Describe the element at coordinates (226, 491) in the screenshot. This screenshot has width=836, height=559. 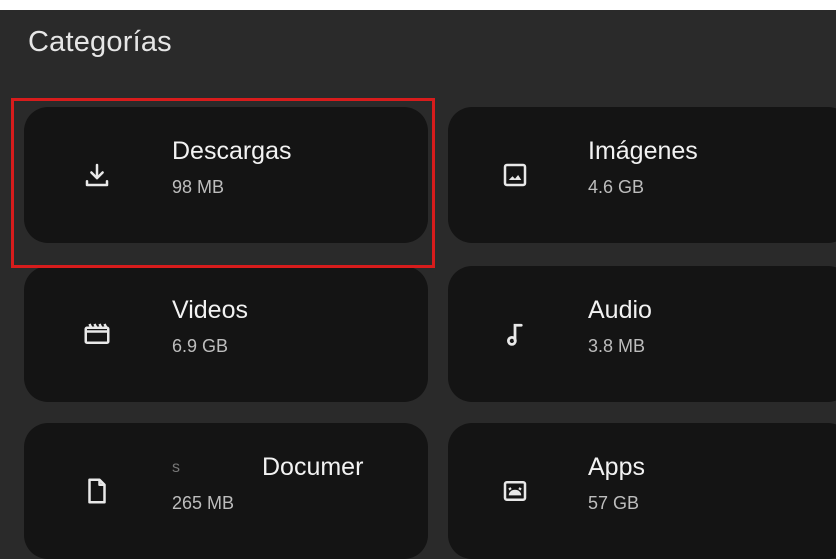
I see `category-card-documents: s Documer 265 MB` at that location.